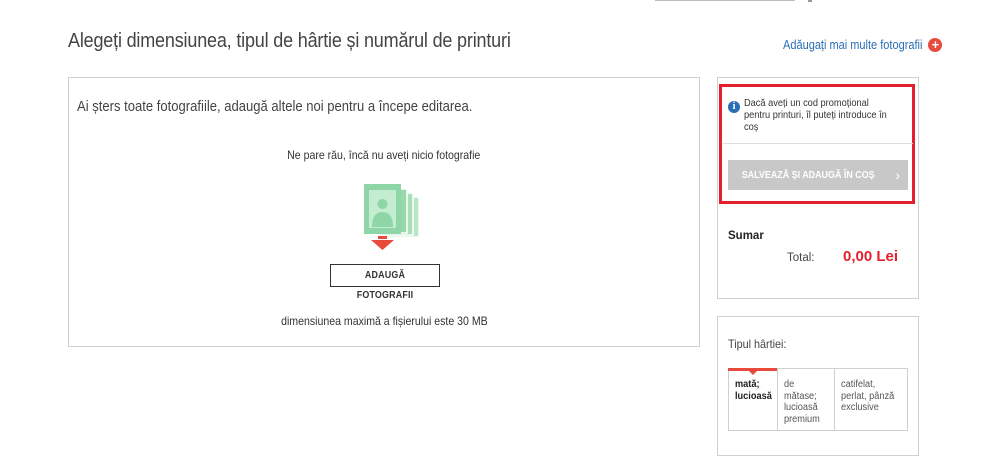 The height and width of the screenshot is (456, 1000). I want to click on info-icon: i, so click(734, 107).